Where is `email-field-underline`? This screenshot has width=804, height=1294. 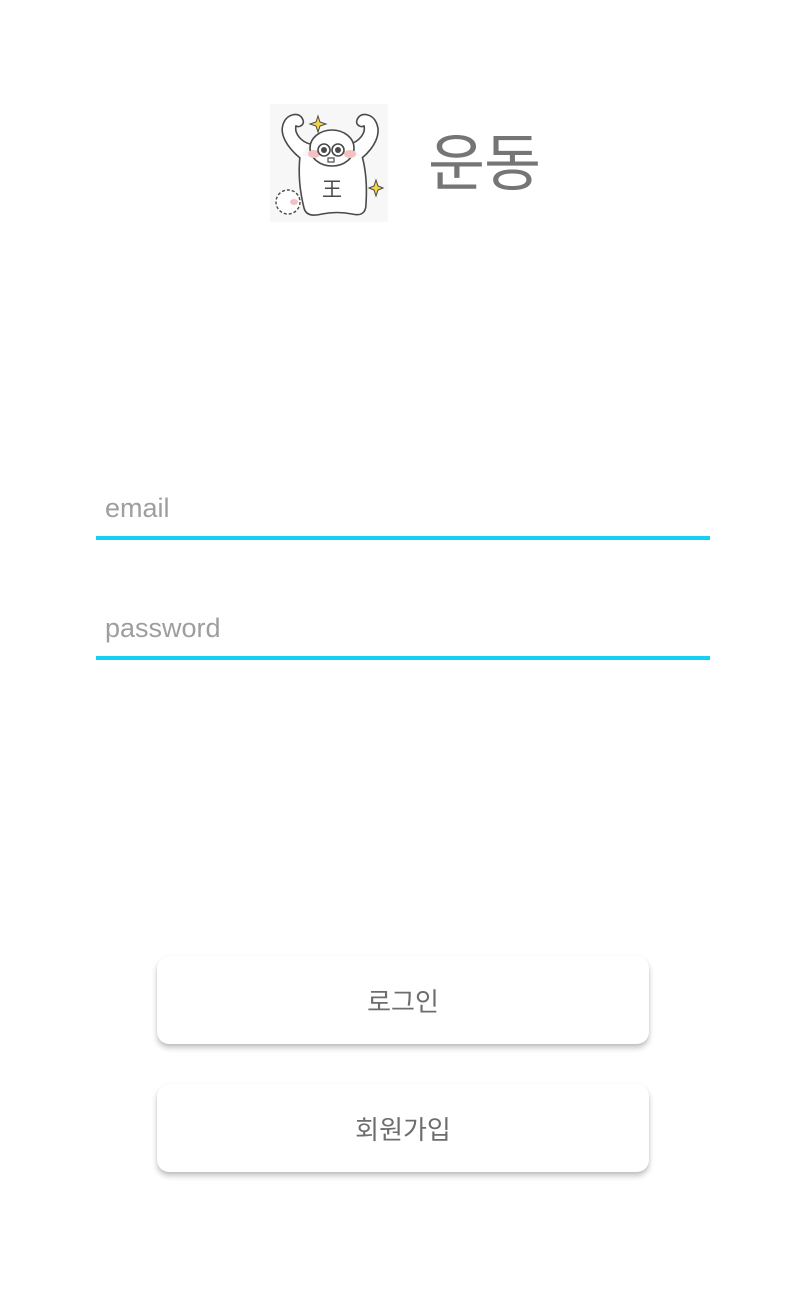
email-field-underline is located at coordinates (403, 538).